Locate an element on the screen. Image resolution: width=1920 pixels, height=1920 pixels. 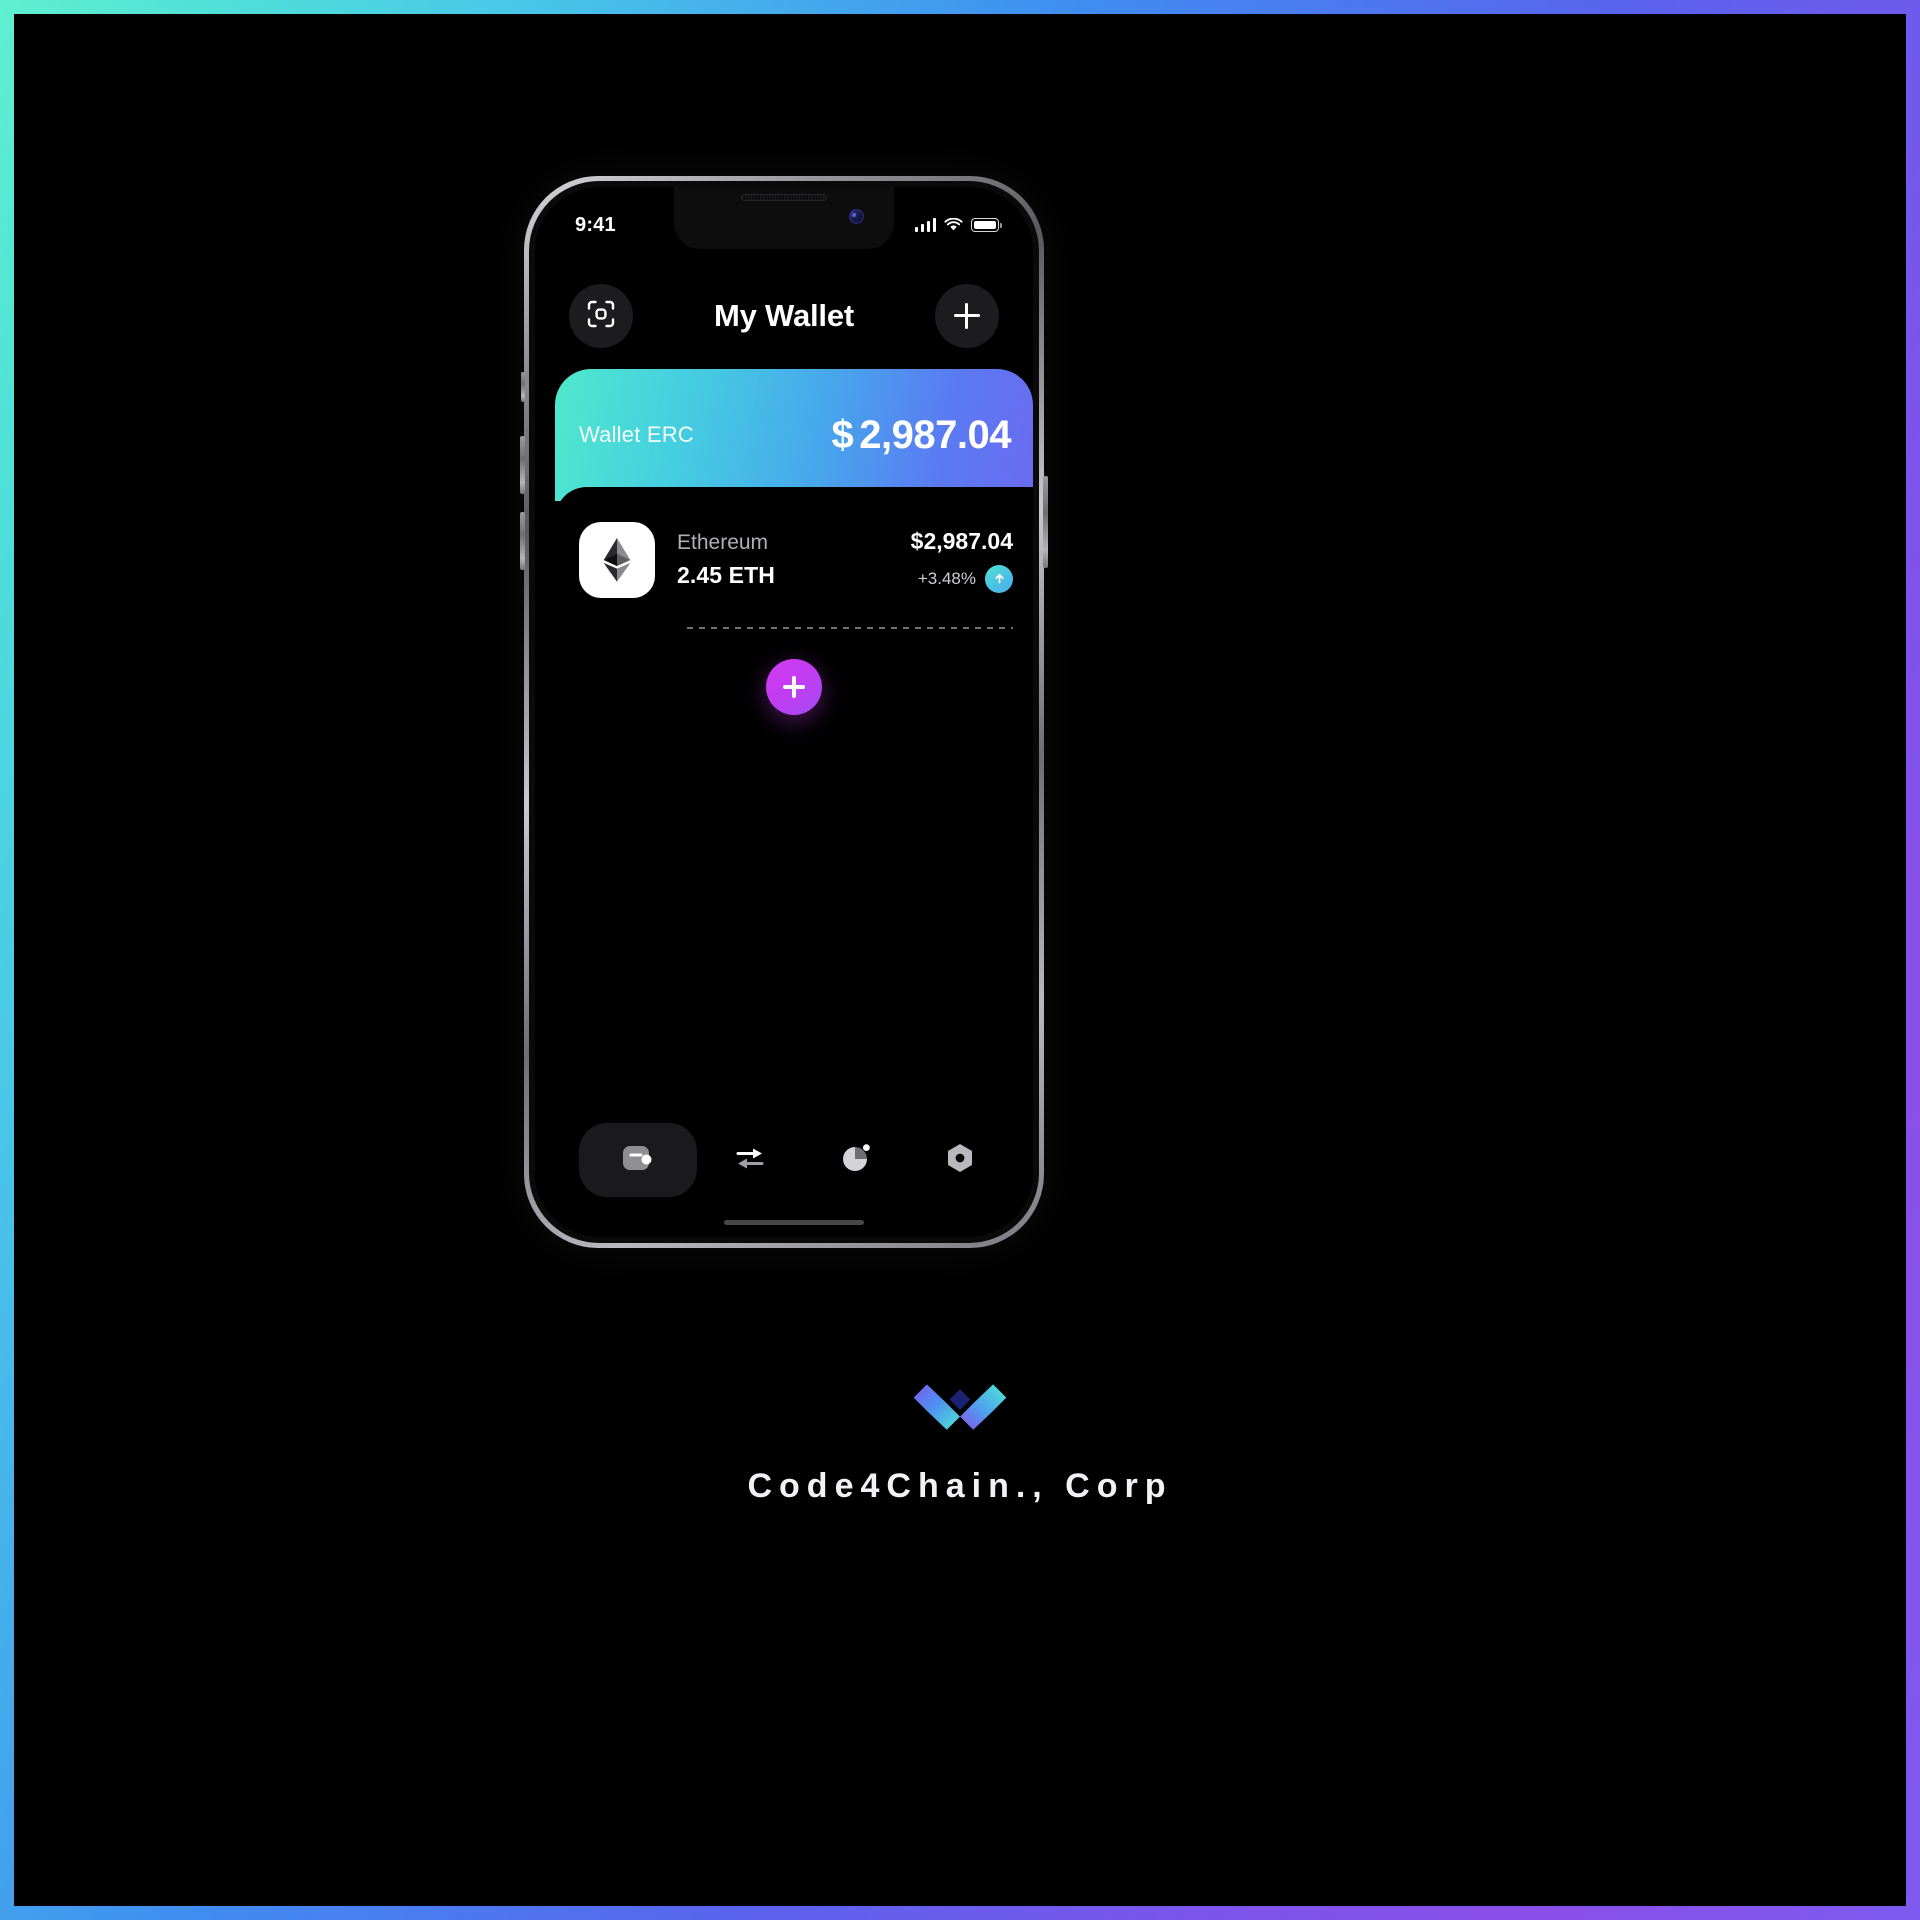
status-time: 9:41 is located at coordinates (595, 224).